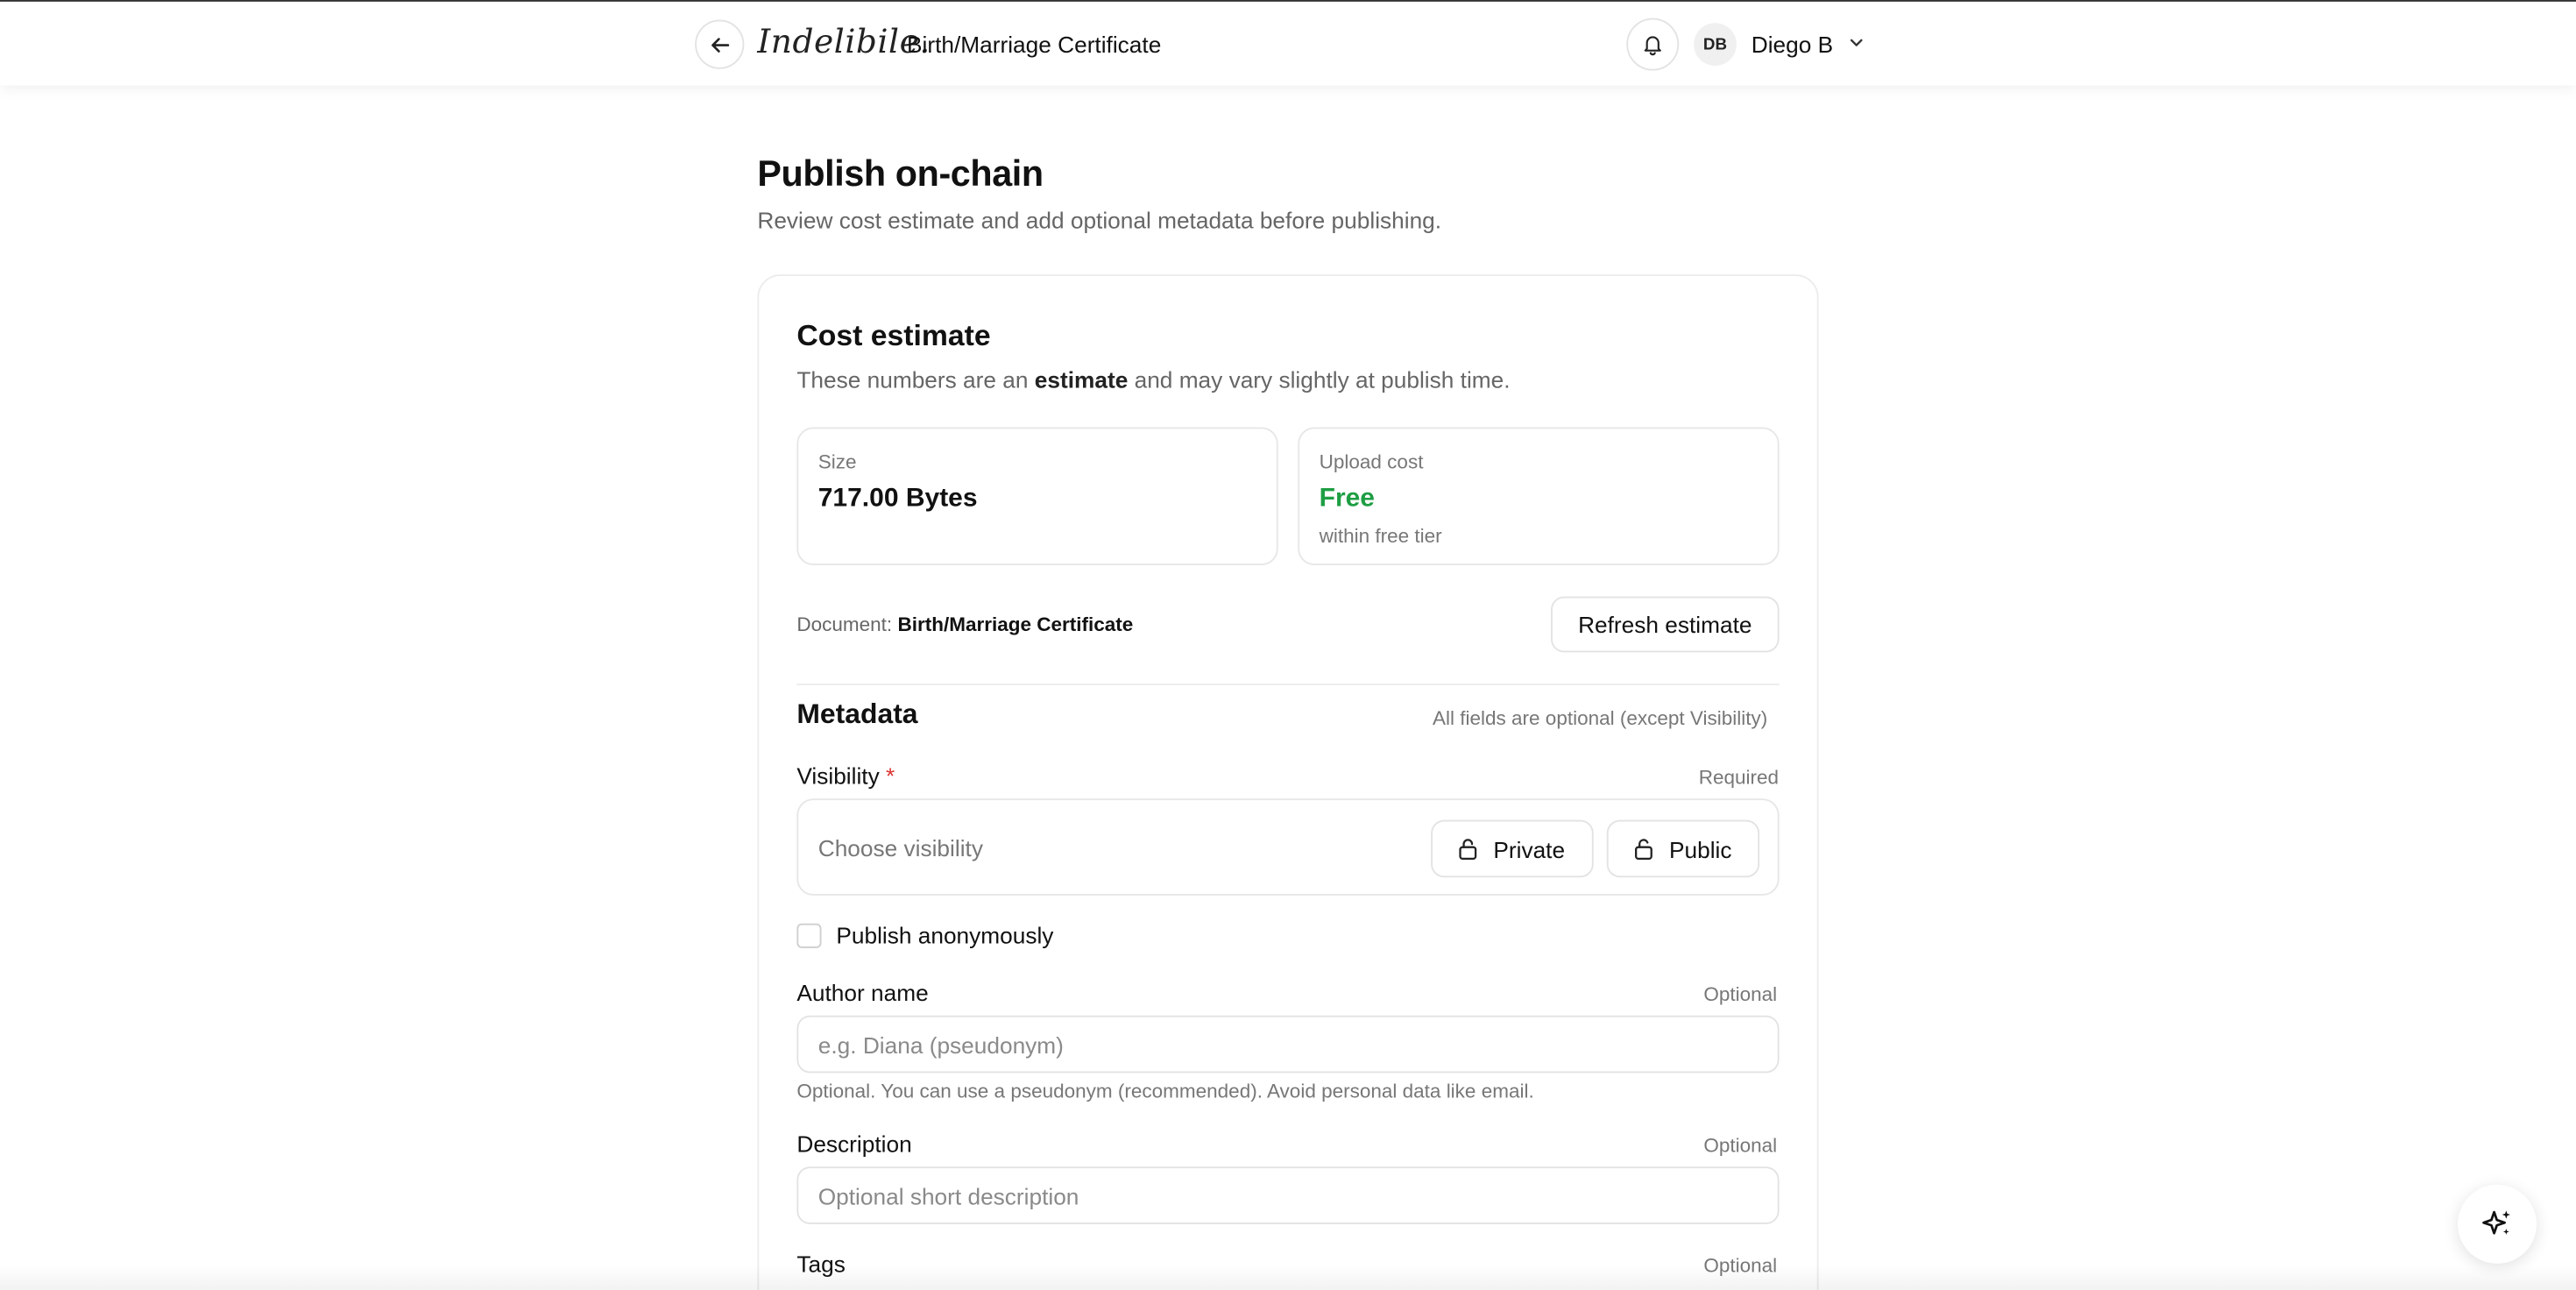 This screenshot has width=2576, height=1290. I want to click on description-optional-note: Optional, so click(1740, 1145).